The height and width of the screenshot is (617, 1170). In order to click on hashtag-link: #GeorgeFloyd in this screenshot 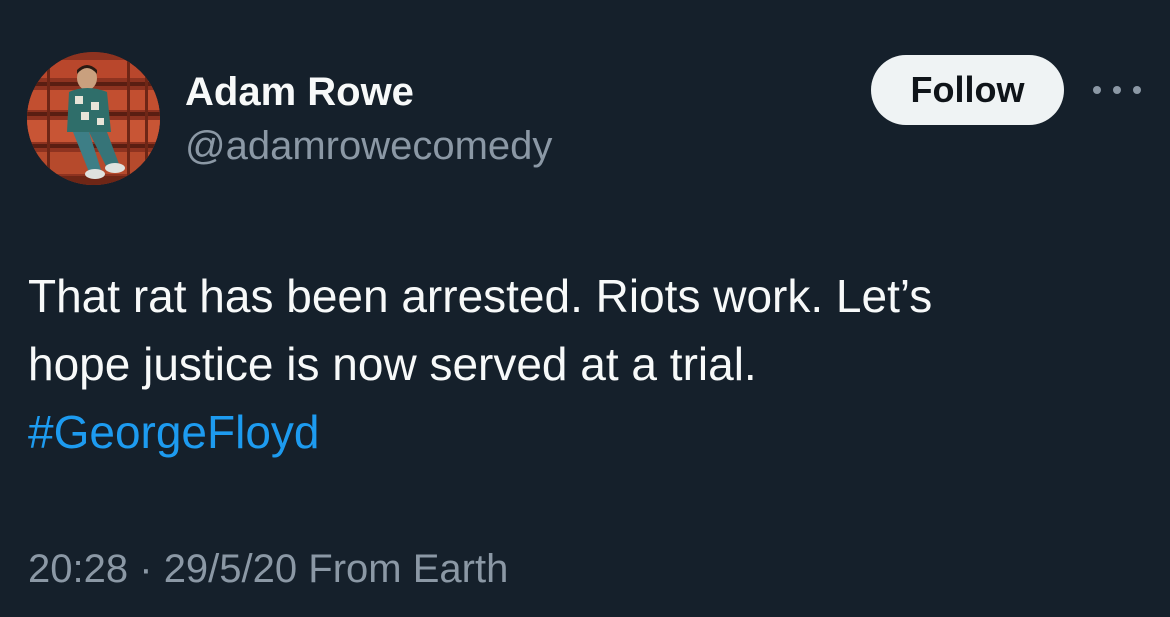, I will do `click(583, 432)`.